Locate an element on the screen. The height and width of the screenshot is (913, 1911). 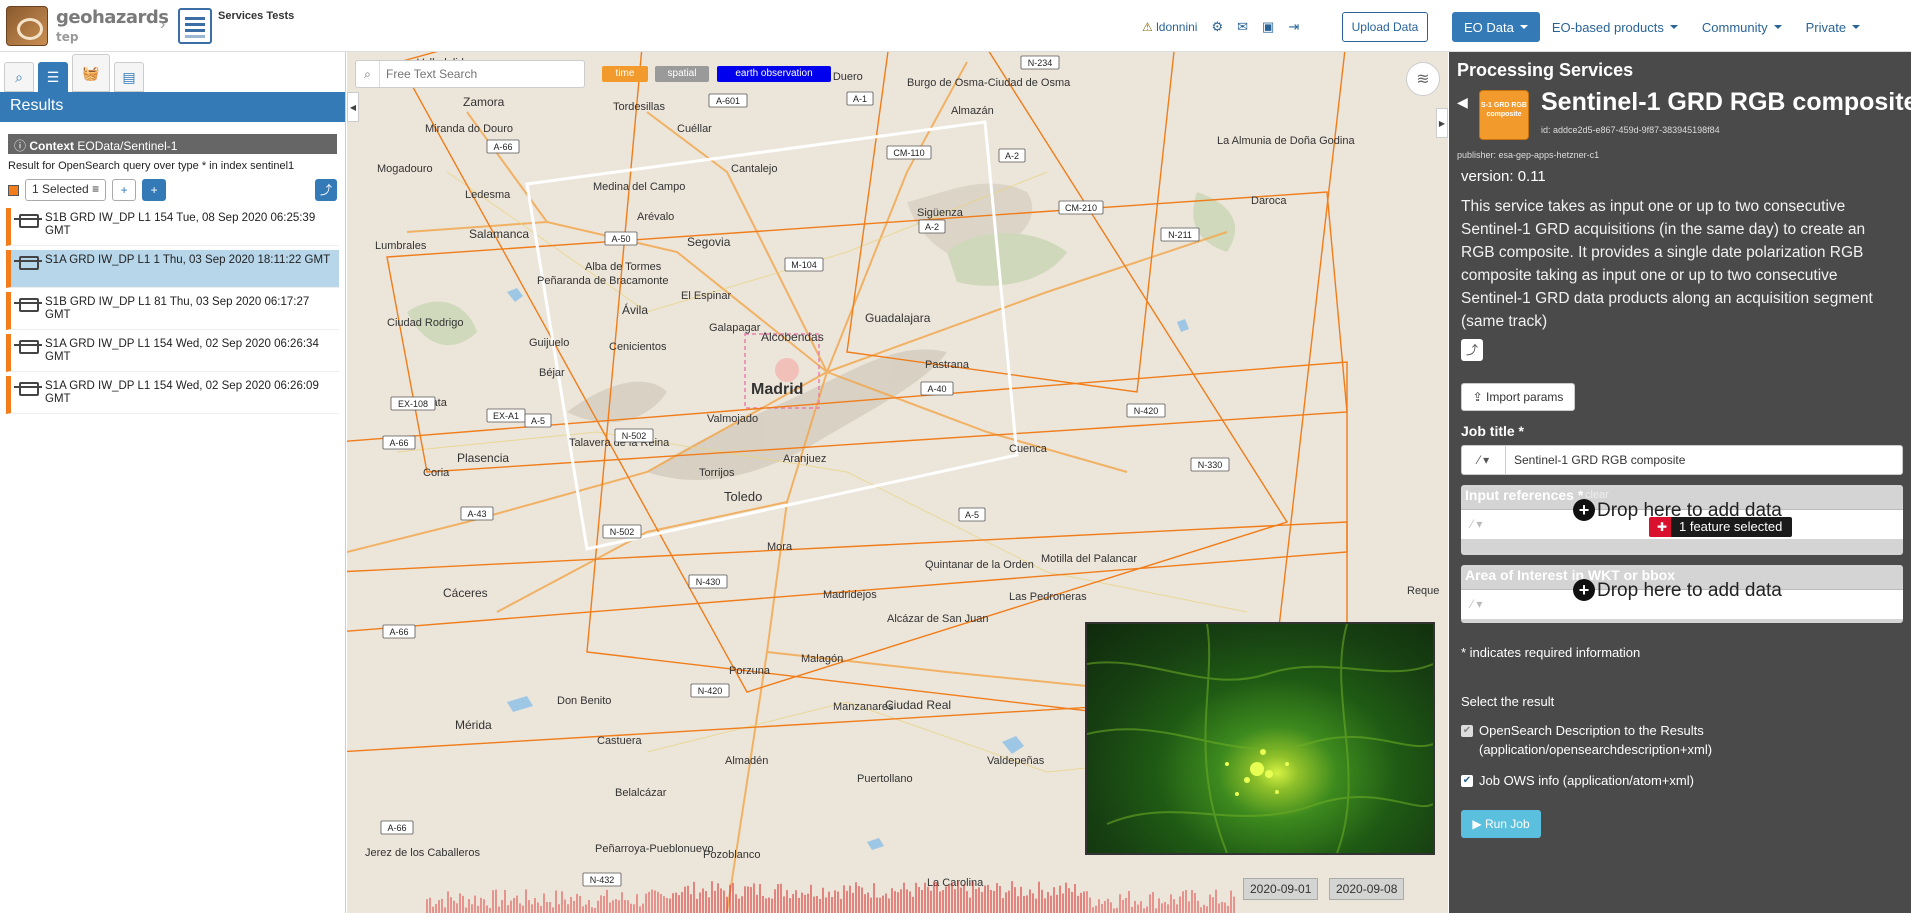
list-icon: ≡ is located at coordinates (96, 189).